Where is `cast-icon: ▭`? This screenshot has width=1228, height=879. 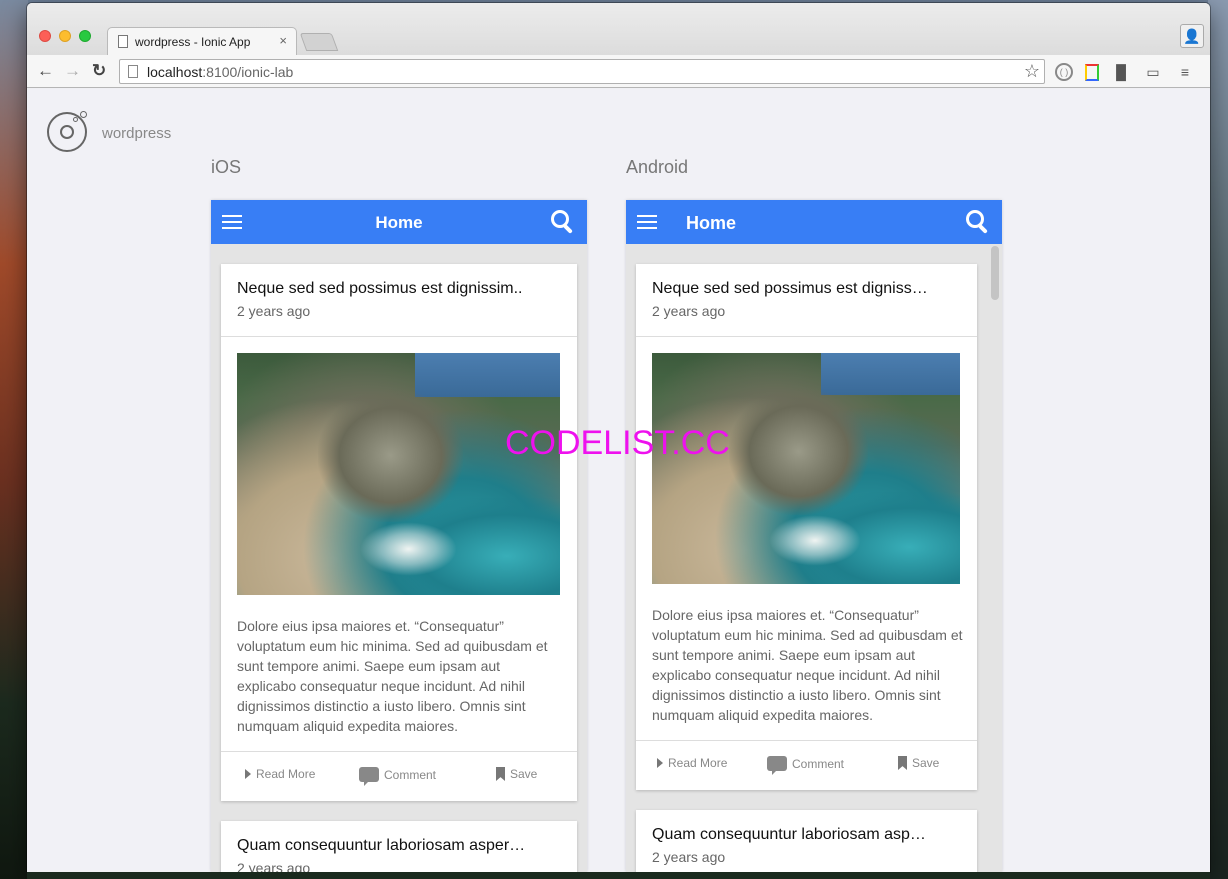 cast-icon: ▭ is located at coordinates (1153, 72).